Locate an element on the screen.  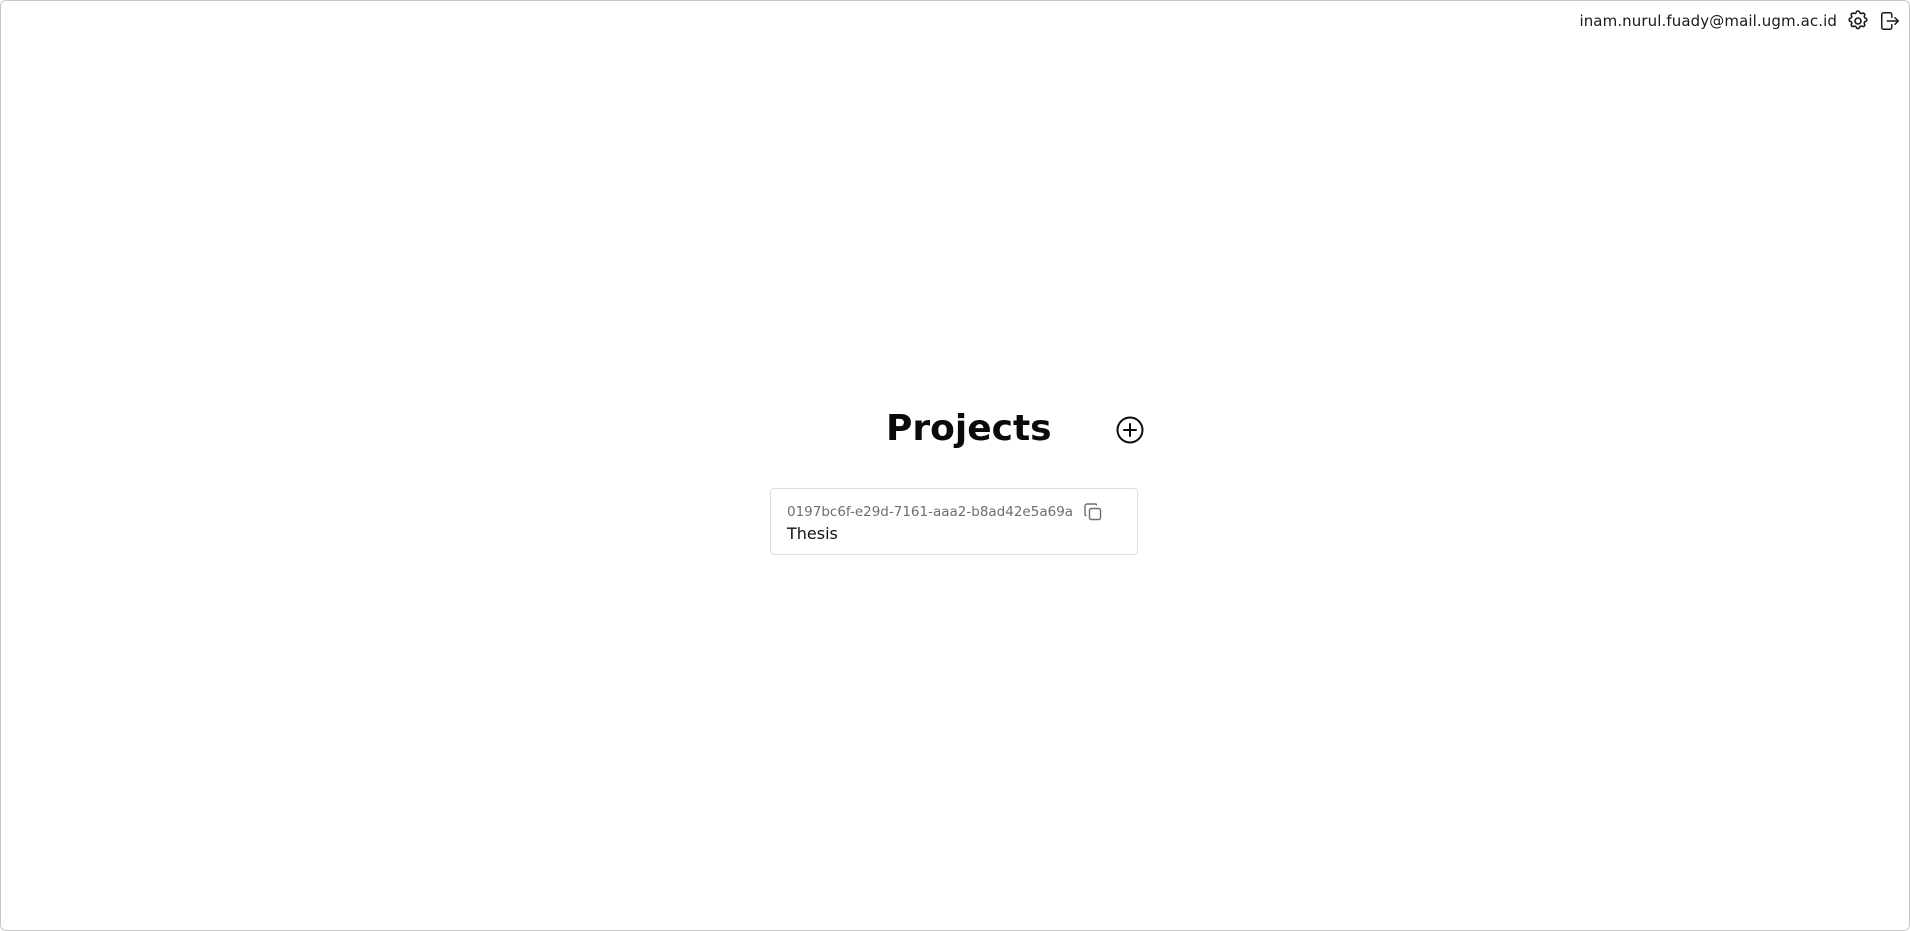
project-id-row: 0197bc6f-e29d-7161-aaa2-b8ad42e5a69a is located at coordinates (945, 512).